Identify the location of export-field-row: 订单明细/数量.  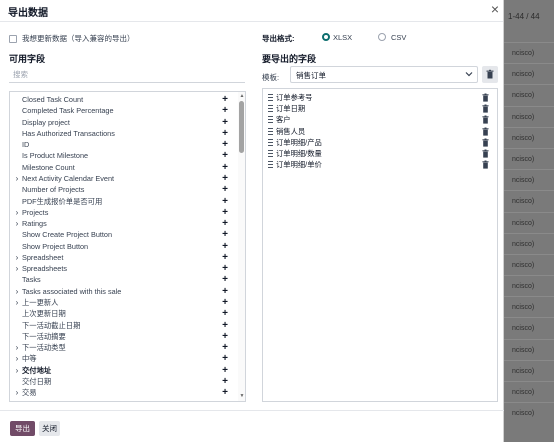
(380, 153).